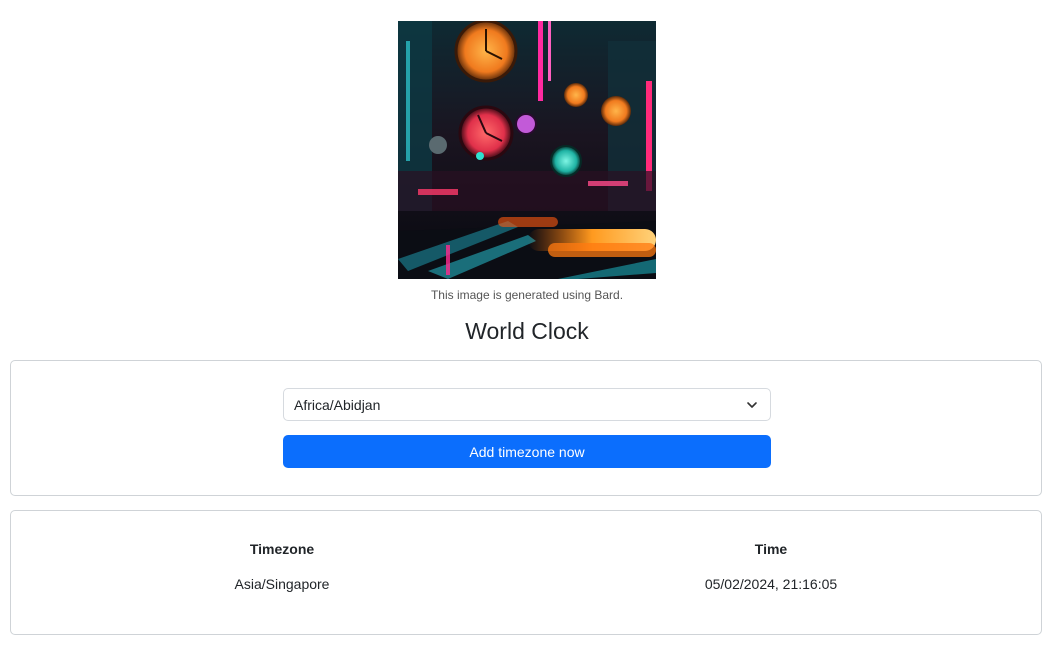  I want to click on image-caption: This image is generated using Bard., so click(527, 295).